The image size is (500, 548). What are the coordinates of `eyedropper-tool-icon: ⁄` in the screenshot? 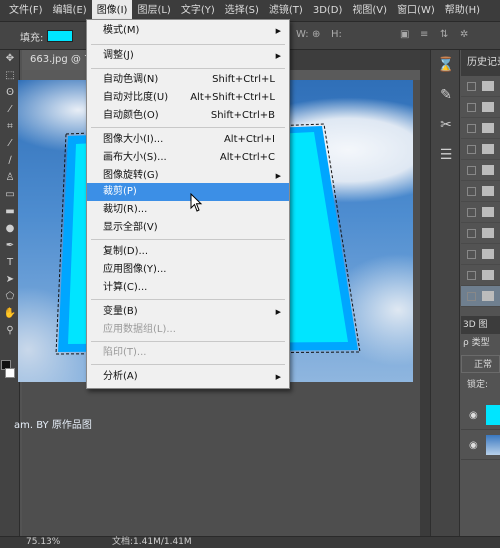 It's located at (10, 143).